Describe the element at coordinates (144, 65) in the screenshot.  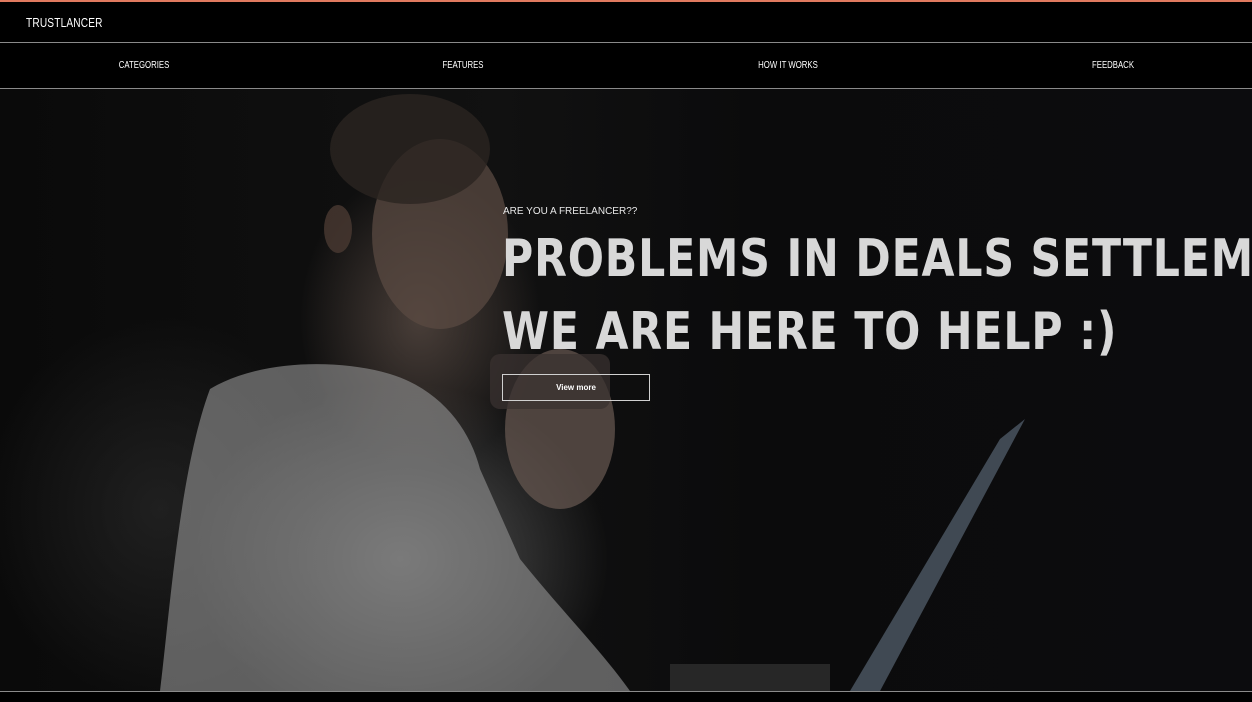
I see `nav-link-categories: CATEGORIES` at that location.